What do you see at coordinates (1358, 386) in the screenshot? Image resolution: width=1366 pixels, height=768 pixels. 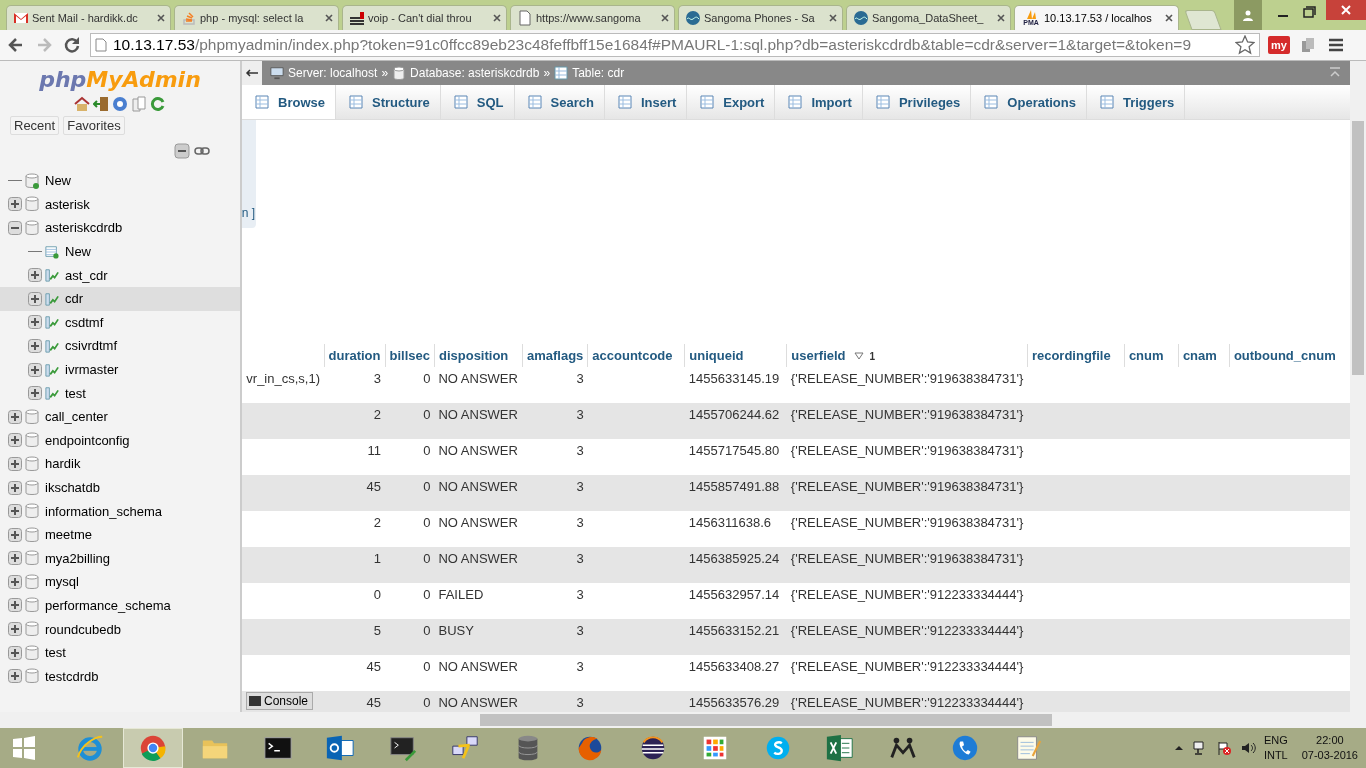 I see `vertical-scrollbar` at bounding box center [1358, 386].